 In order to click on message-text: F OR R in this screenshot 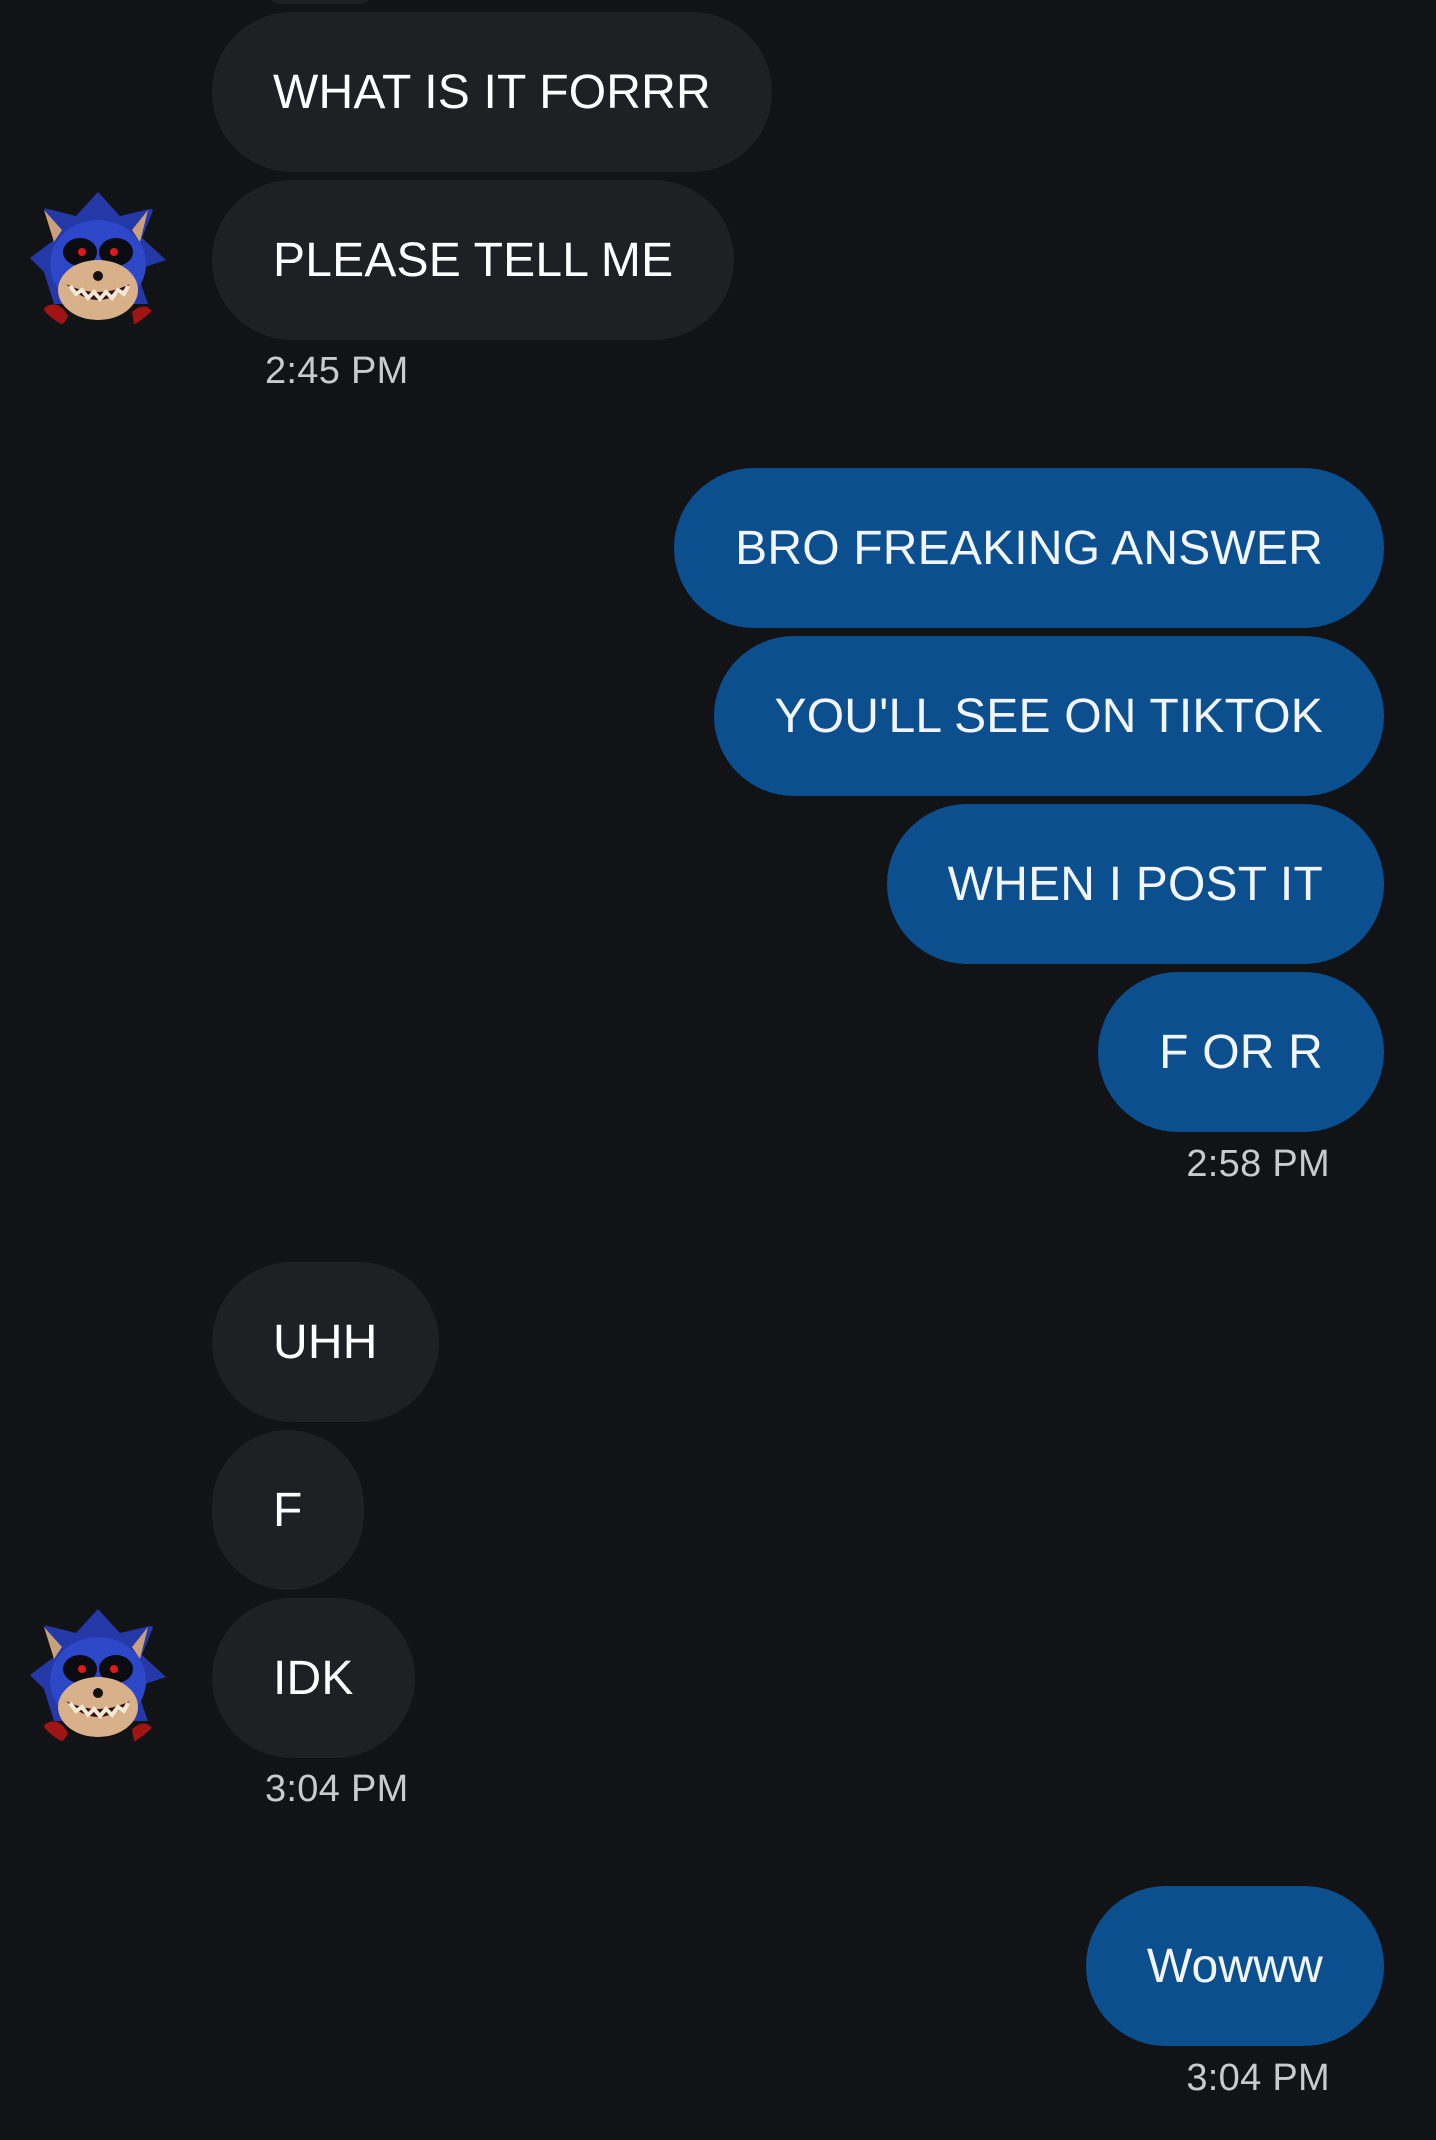, I will do `click(1241, 1052)`.